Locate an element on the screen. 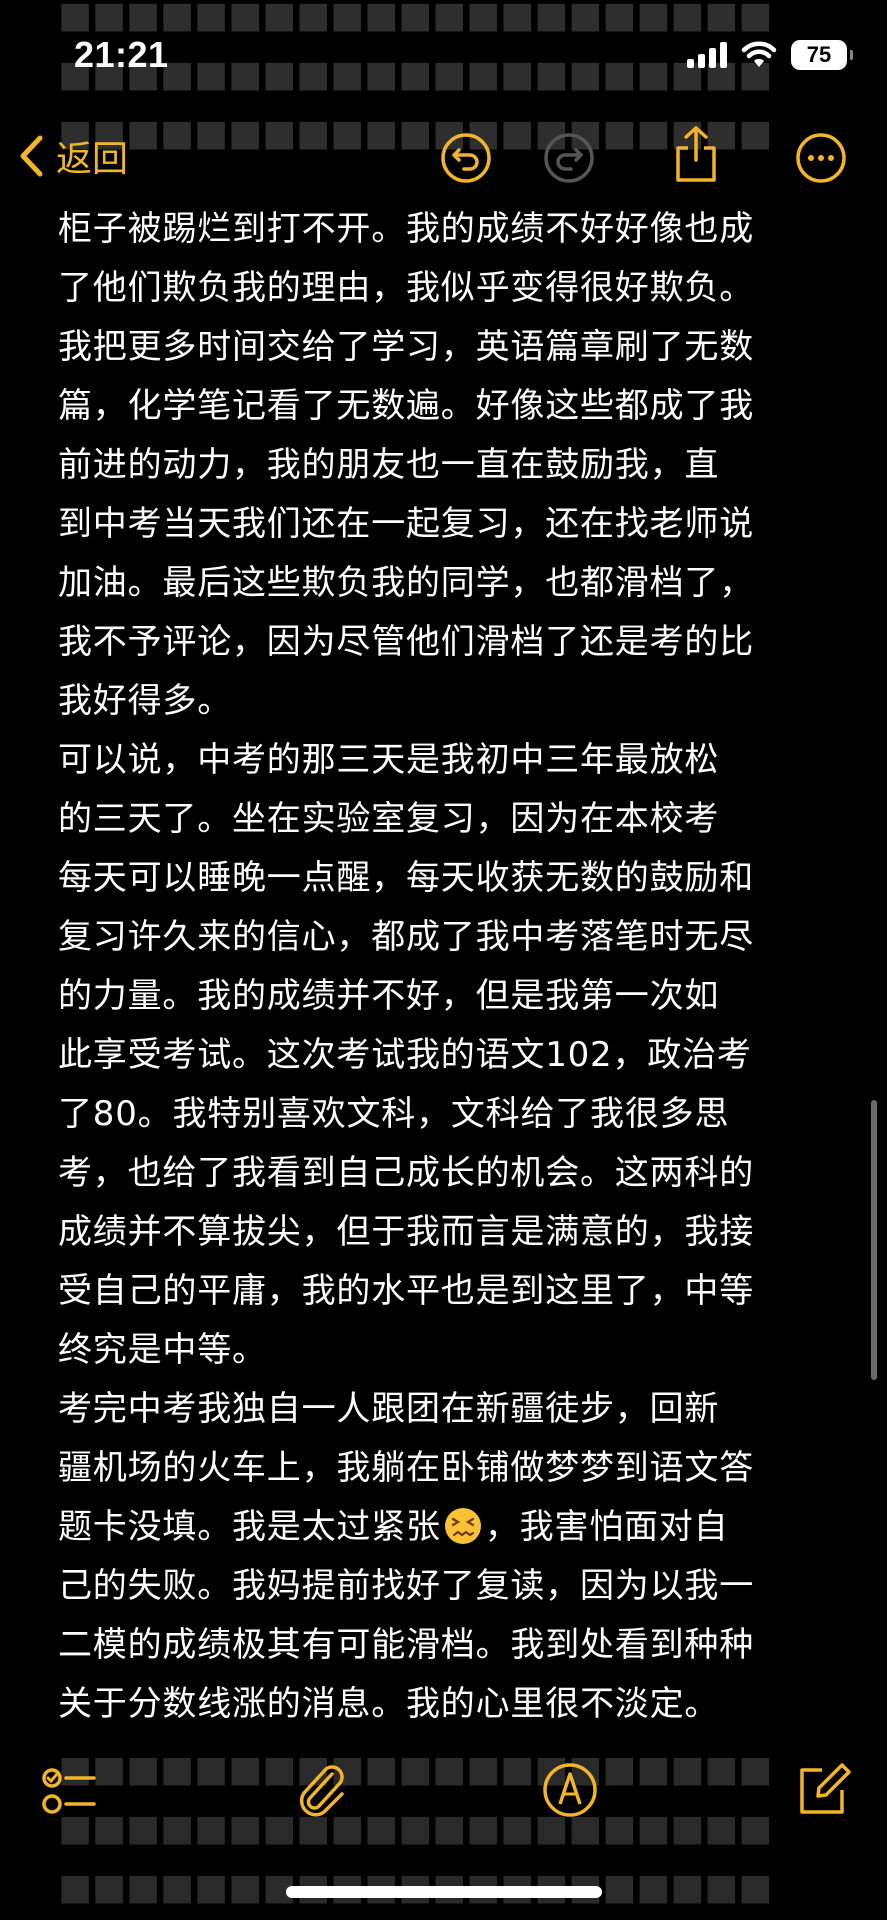 This screenshot has width=887, height=1920. note-line: 可以说，中考的那三天是我初中三年最放松 is located at coordinates (389, 760).